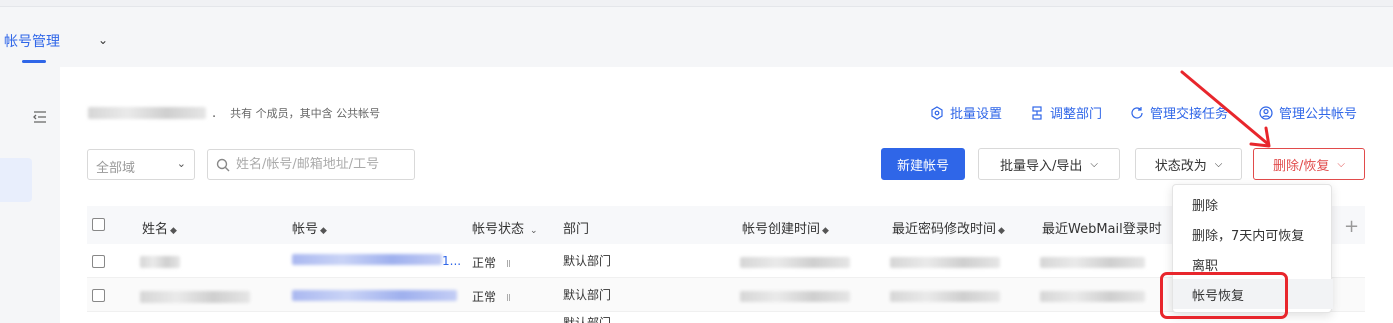  Describe the element at coordinates (32, 41) in the screenshot. I see `tab-account-management: 帐号管理` at that location.